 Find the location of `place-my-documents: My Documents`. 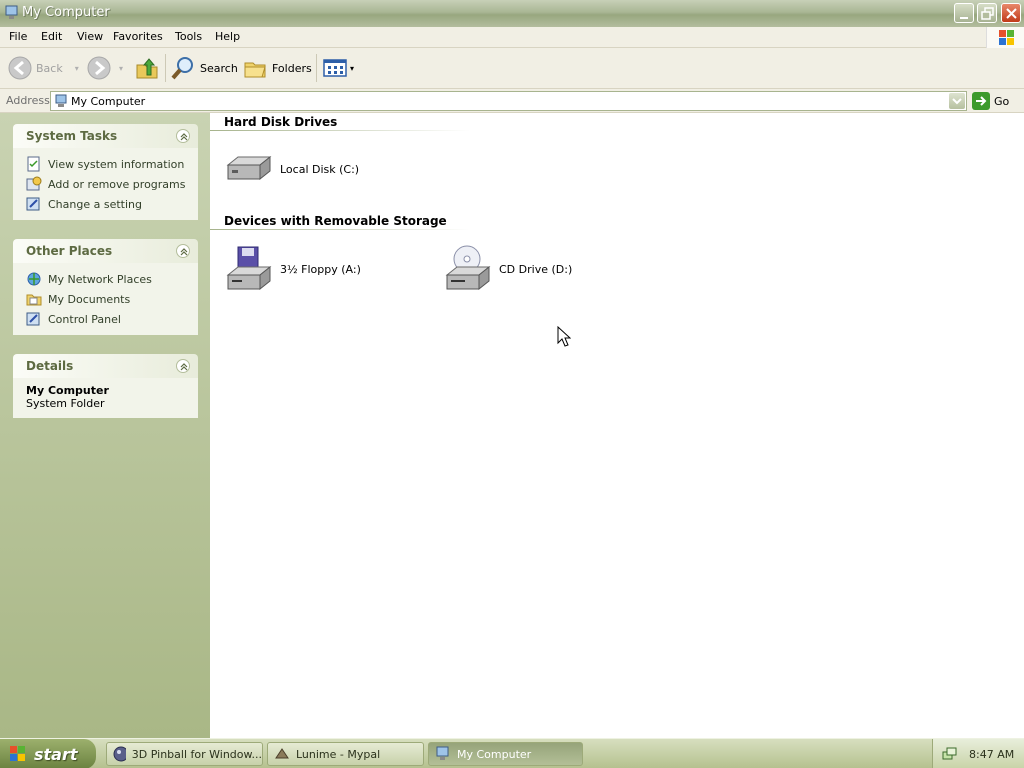

place-my-documents: My Documents is located at coordinates (105, 299).